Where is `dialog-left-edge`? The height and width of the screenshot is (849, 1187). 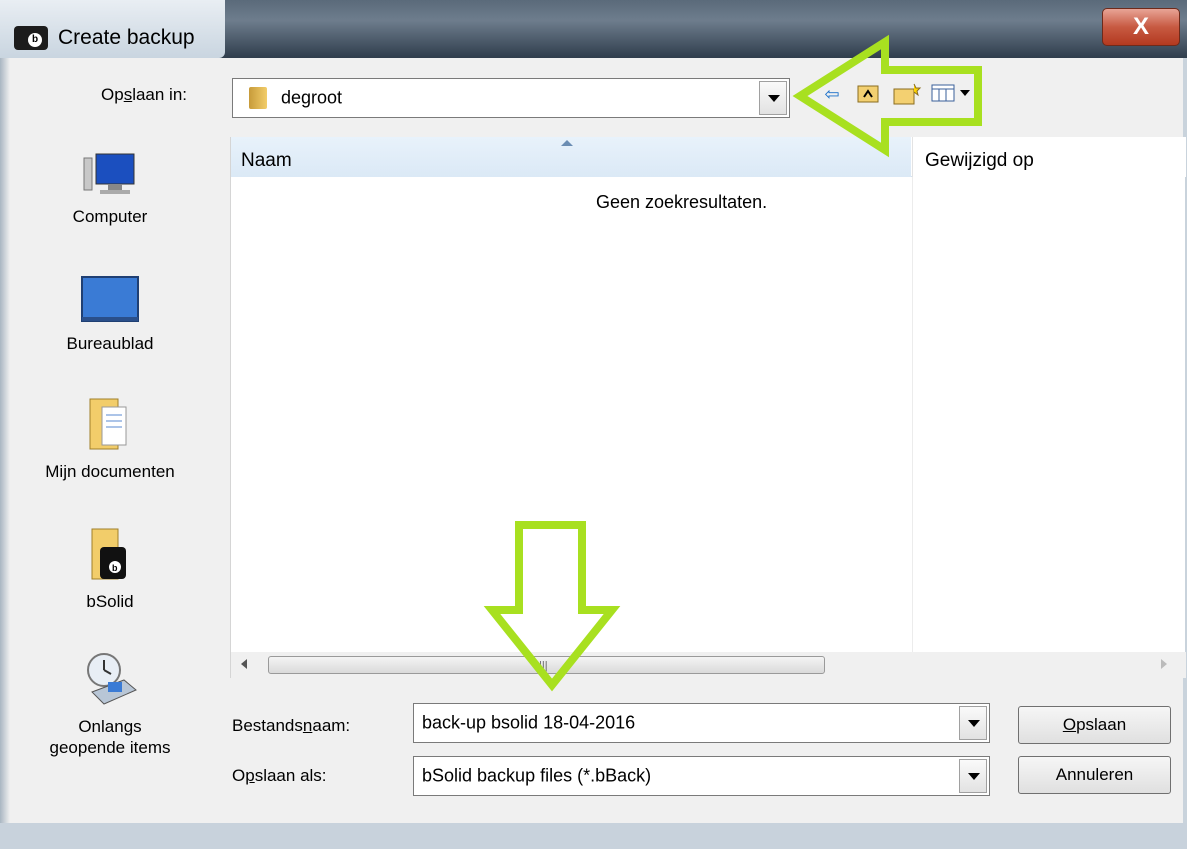
dialog-left-edge is located at coordinates (5, 453).